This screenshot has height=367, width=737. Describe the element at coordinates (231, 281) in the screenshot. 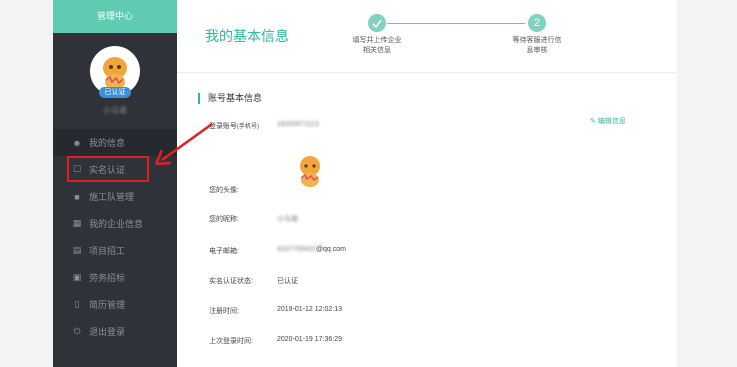

I see `verify-status-label: 实名认证状态:` at that location.